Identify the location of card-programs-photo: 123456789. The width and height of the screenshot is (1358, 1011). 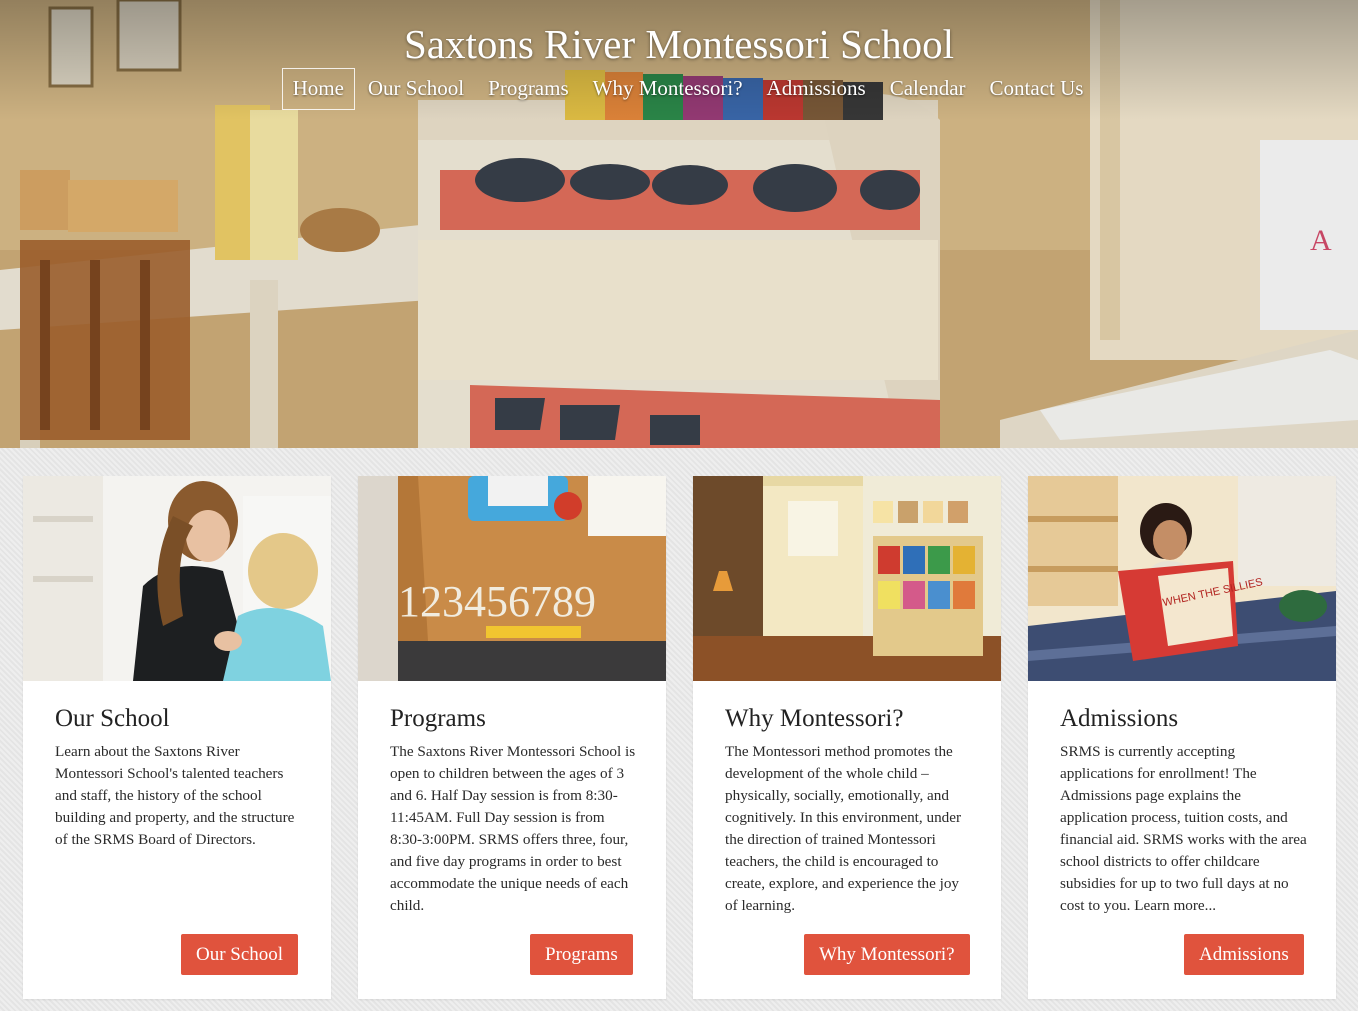
(512, 578).